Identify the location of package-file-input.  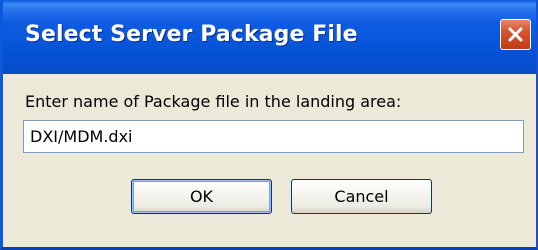
(273, 136).